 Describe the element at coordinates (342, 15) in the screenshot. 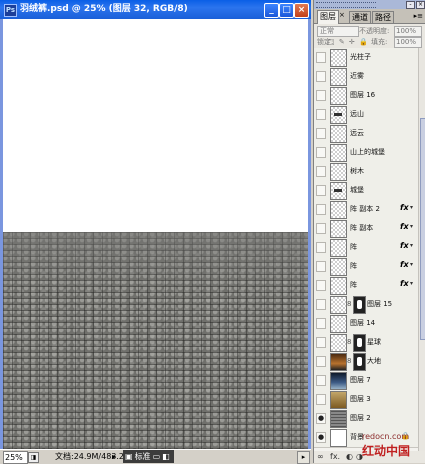

I see `tab-close-icon: ×` at that location.